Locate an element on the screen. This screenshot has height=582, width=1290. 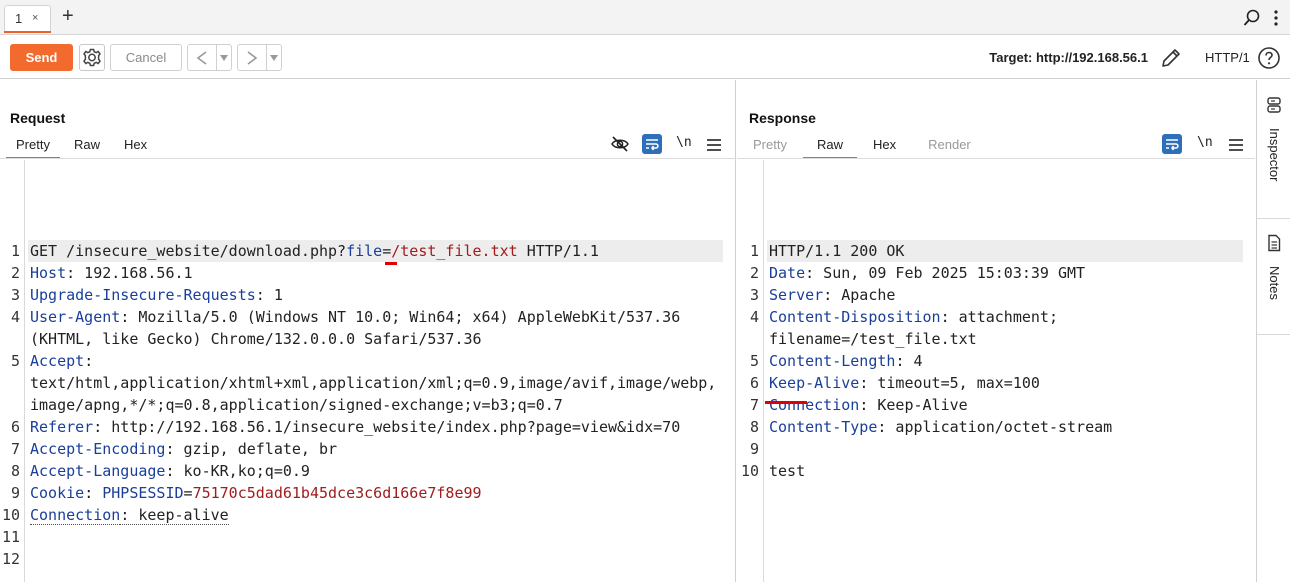
send-button: Send is located at coordinates (41, 57).